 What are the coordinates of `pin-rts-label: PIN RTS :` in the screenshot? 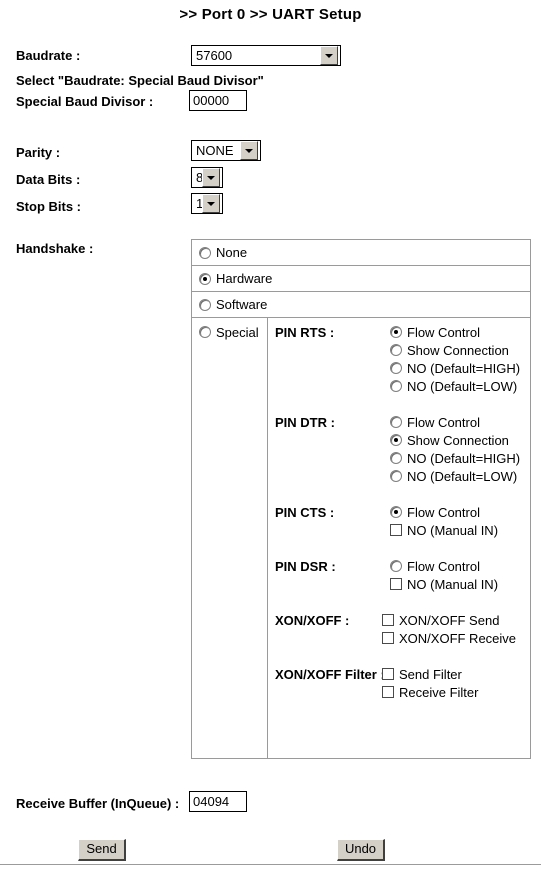 It's located at (305, 332).